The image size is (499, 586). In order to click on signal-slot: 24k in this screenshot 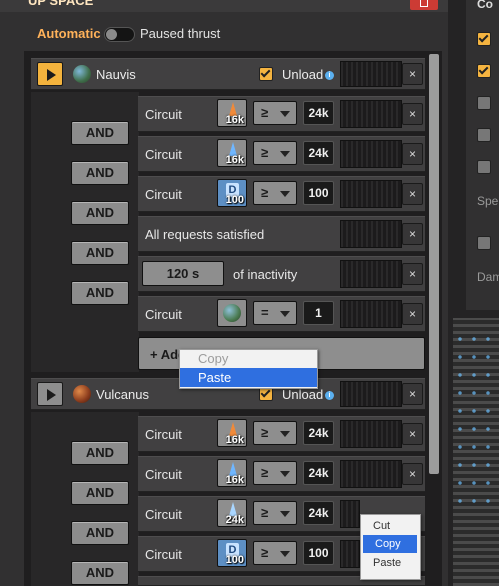, I will do `click(232, 513)`.